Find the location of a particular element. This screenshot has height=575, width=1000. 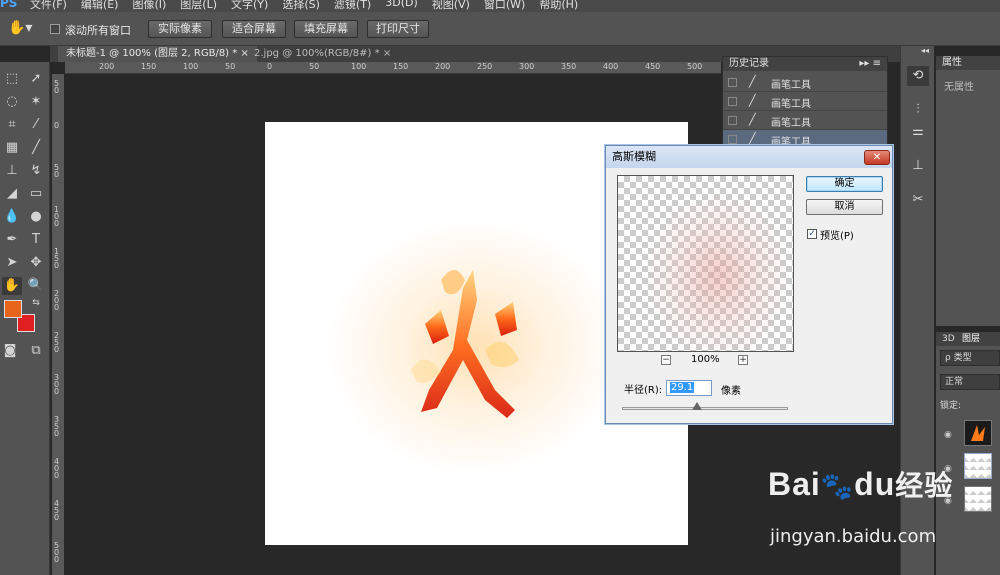

scroll-all-windows-checkbox is located at coordinates (55, 29).